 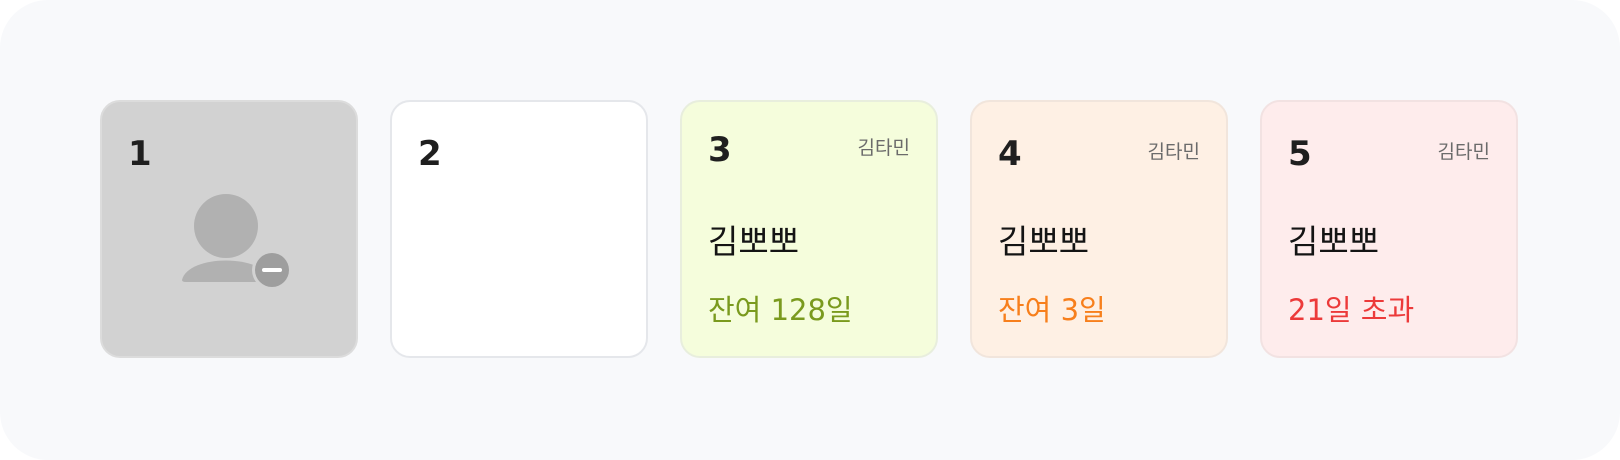 I want to click on slot-card-4: 4 김타민 김뽀뽀 잔여 3일, so click(x=1099, y=229).